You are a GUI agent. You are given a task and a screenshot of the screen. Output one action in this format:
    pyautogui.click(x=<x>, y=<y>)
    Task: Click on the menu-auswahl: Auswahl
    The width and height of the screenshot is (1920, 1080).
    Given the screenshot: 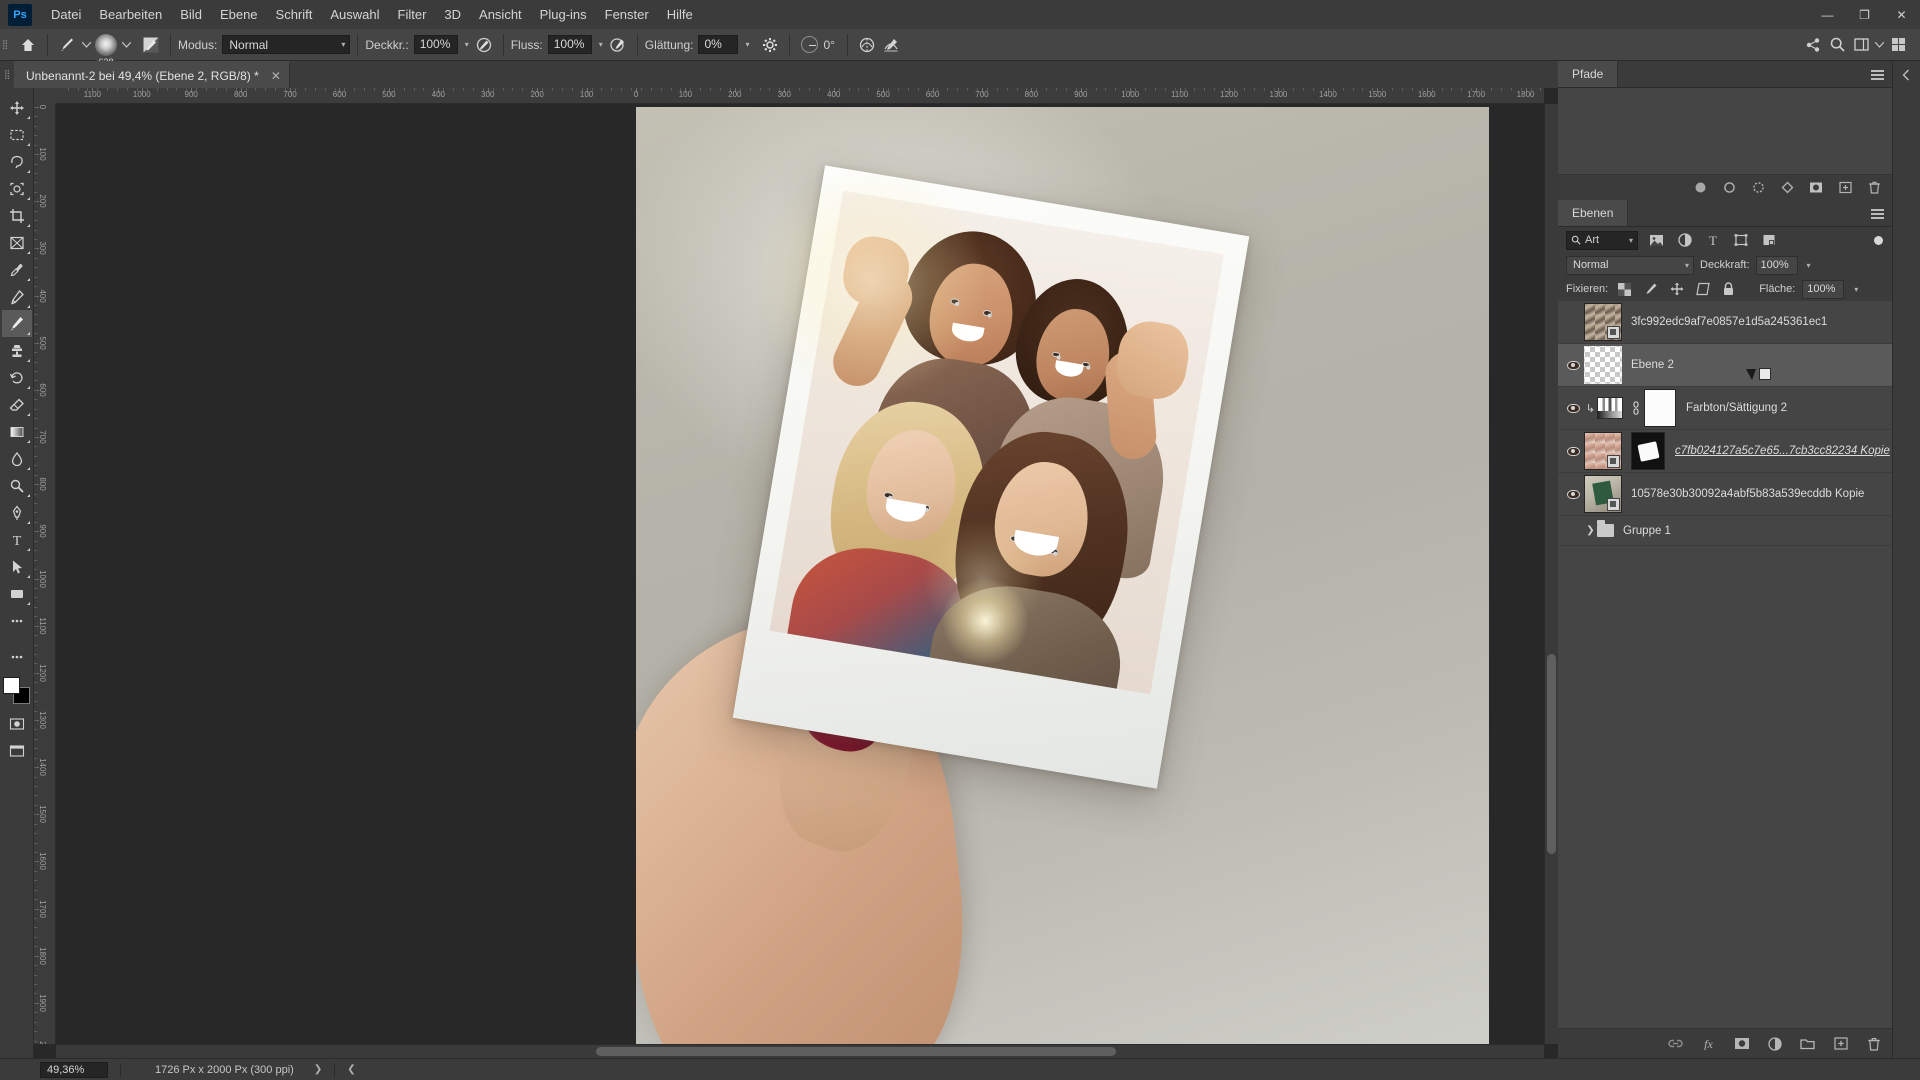 What is the action you would take?
    pyautogui.click(x=354, y=15)
    